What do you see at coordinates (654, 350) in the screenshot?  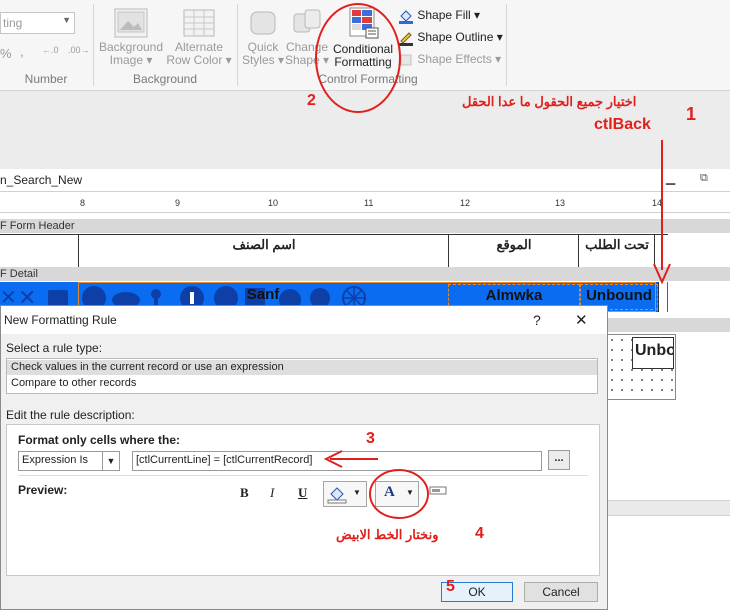 I see `unbound-textbox-text: Unbo` at bounding box center [654, 350].